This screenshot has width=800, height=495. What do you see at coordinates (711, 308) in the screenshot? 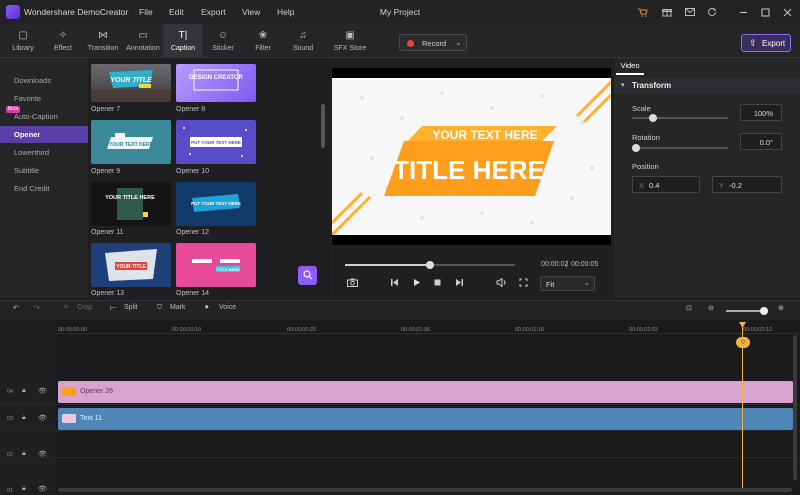
I see `zoom-out-icon: ⊖` at bounding box center [711, 308].